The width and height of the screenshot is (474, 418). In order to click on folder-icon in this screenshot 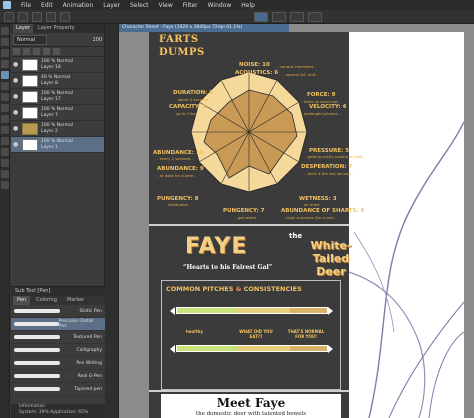, I will do `click(30, 128)`.